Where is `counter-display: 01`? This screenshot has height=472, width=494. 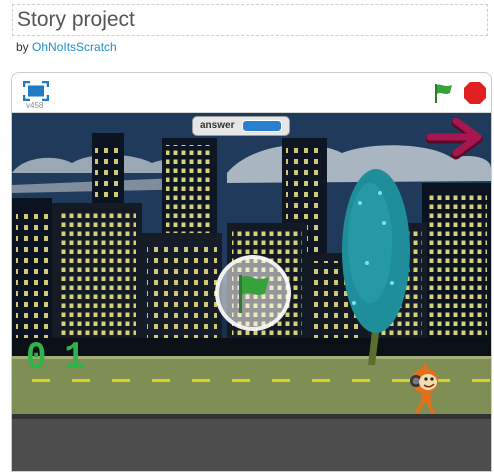
counter-display: 01 is located at coordinates (64, 359).